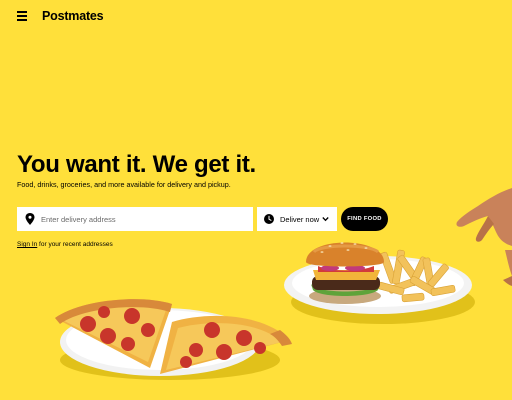  What do you see at coordinates (30, 219) in the screenshot?
I see `location-pin-icon` at bounding box center [30, 219].